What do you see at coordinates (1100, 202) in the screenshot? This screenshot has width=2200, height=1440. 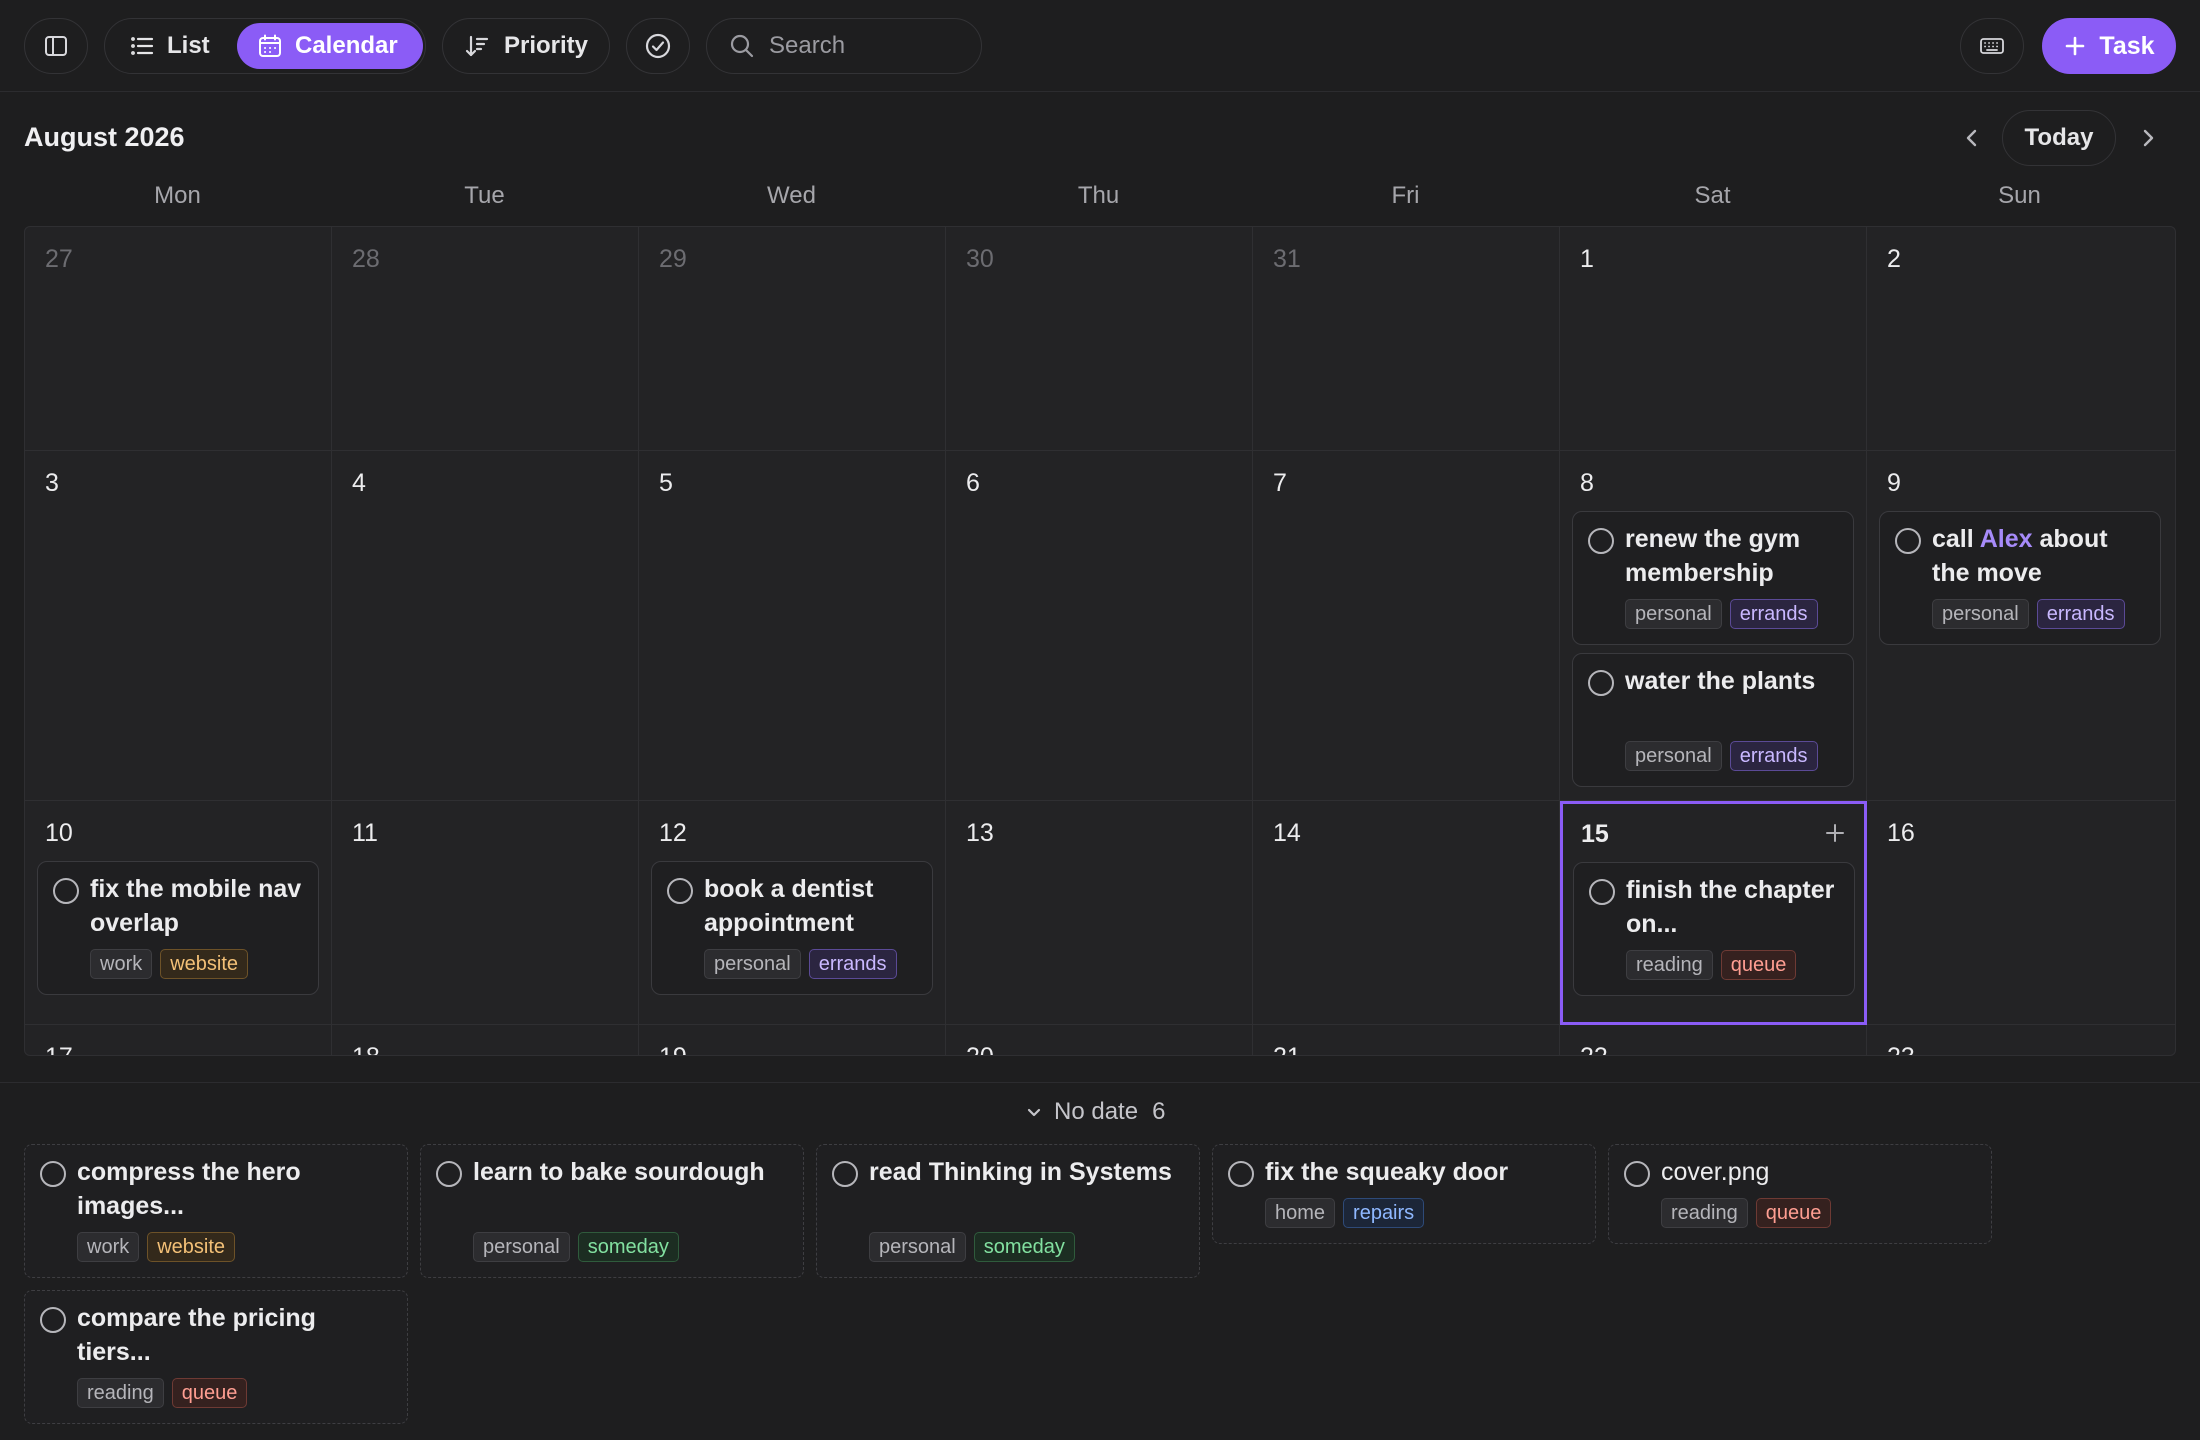 I see `weekday-header: Mon Tue Wed Thu Fri Sat Sun` at bounding box center [1100, 202].